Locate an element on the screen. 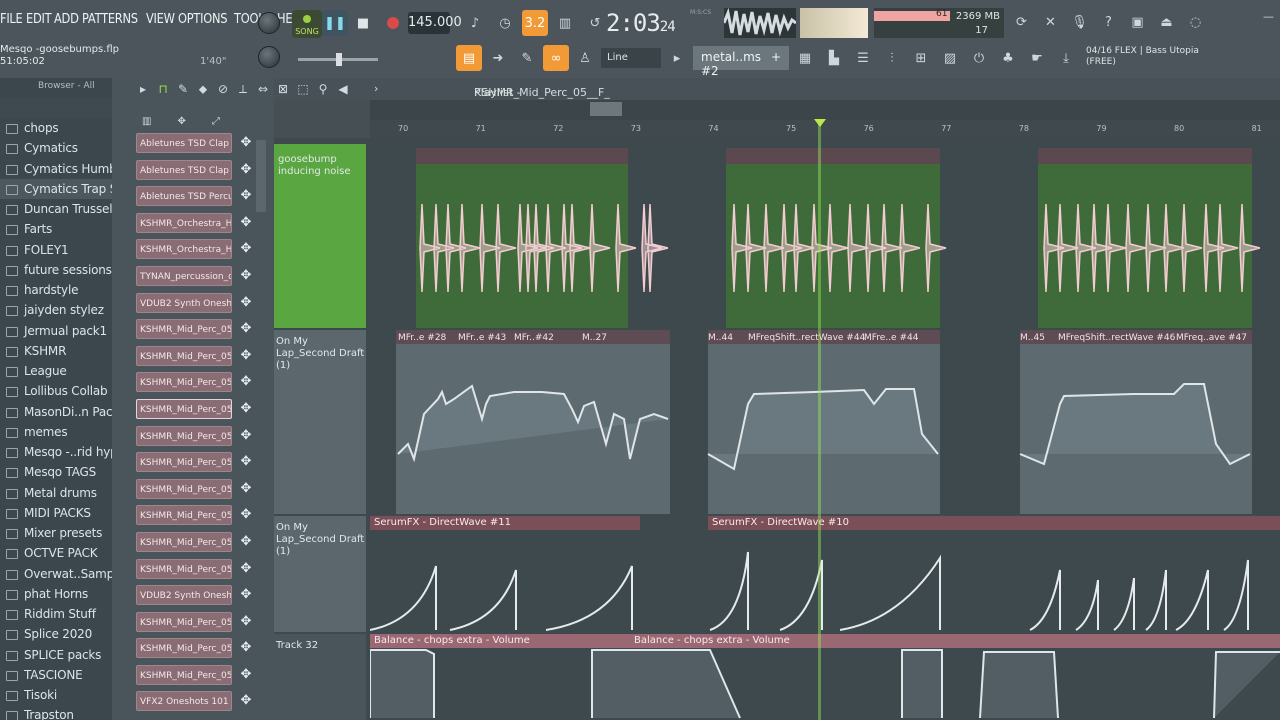 The height and width of the screenshot is (720, 1280). render-icon: ⏏ is located at coordinates (1166, 22).